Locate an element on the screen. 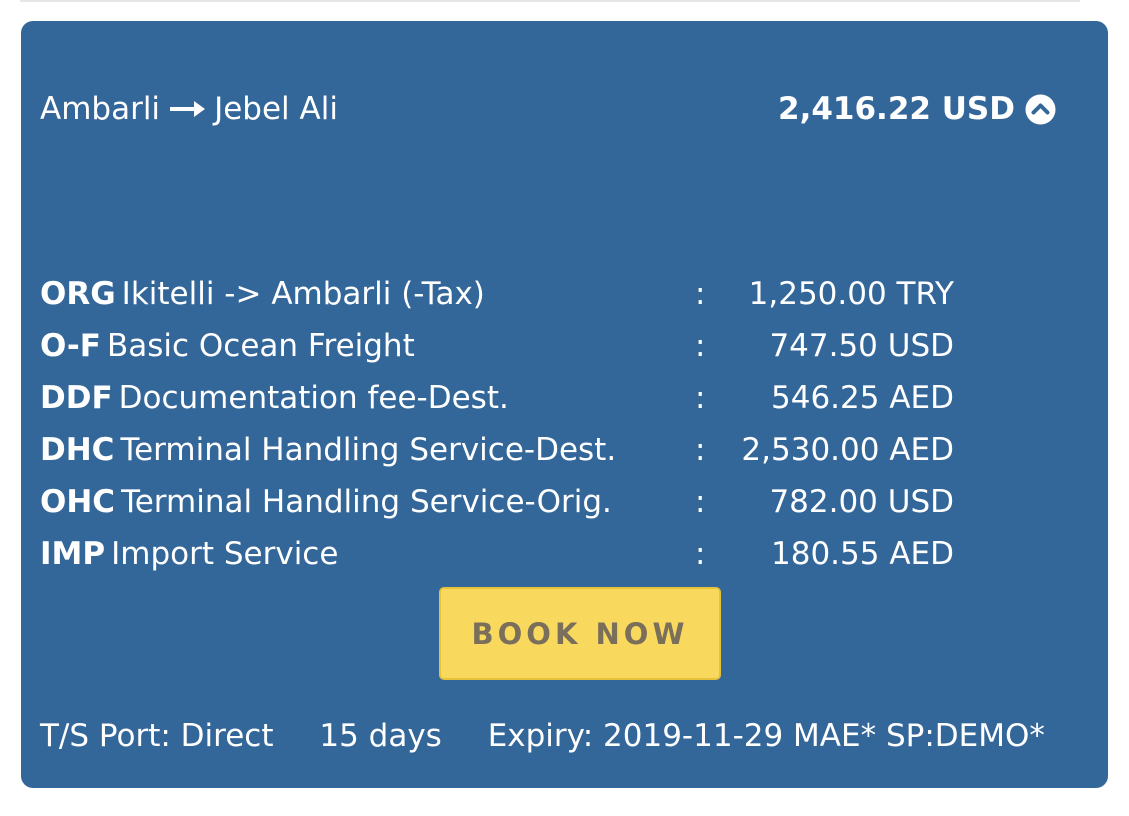 This screenshot has height=816, width=1129. charge-row: IMP Import Service : 180.55 AED is located at coordinates (500, 554).